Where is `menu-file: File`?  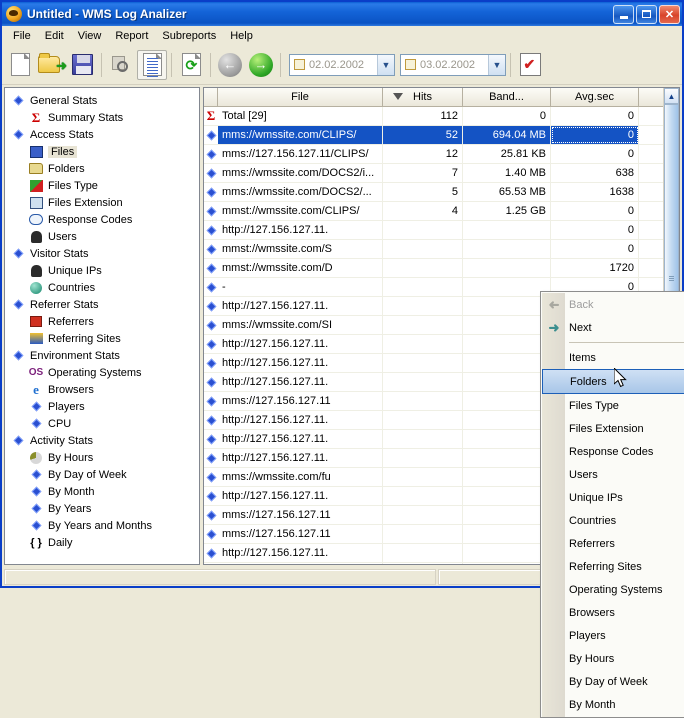
menu-file: File is located at coordinates (22, 36).